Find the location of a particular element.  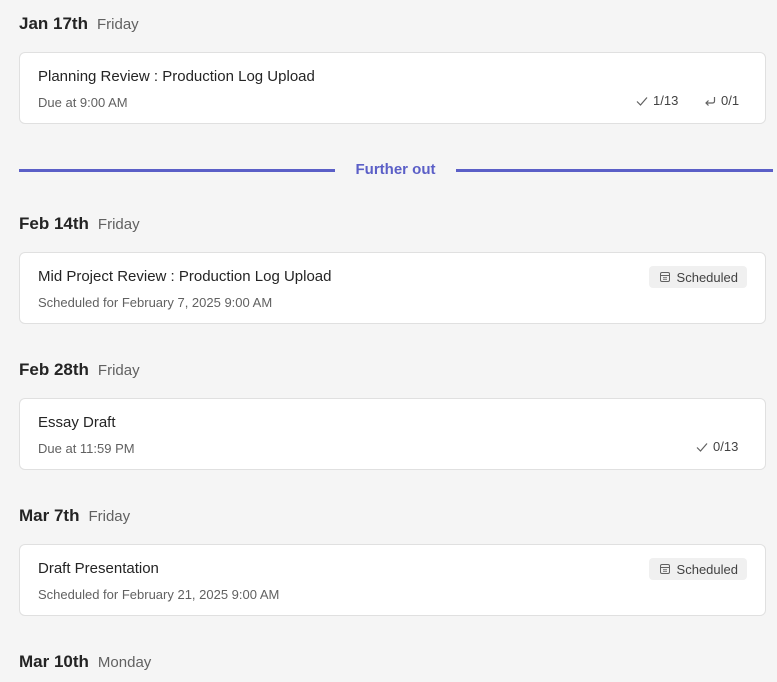

date-label: Mar 10th is located at coordinates (54, 661).